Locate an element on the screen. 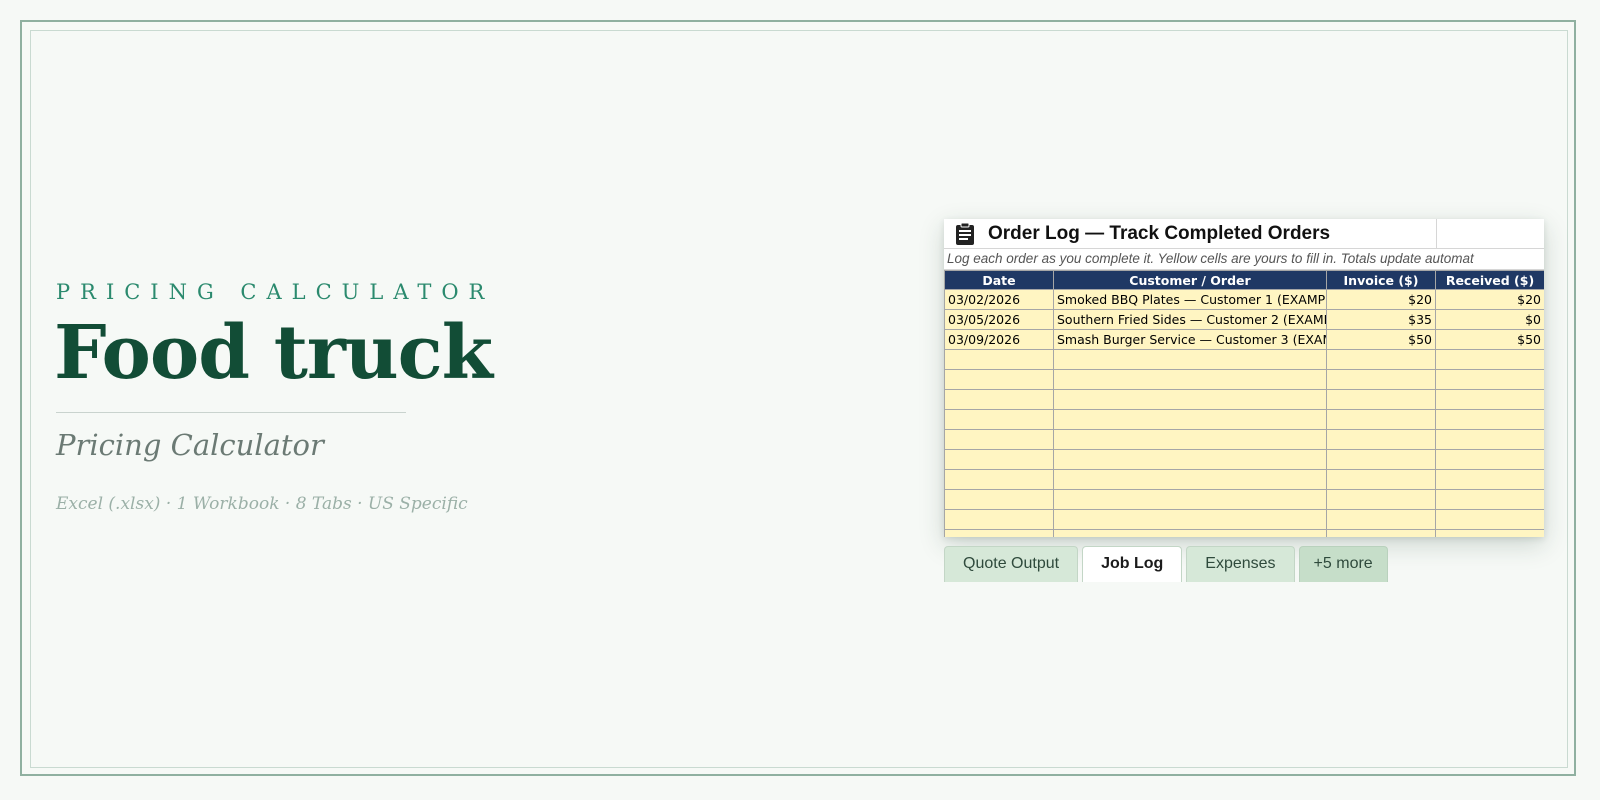 This screenshot has width=1600, height=800. sheet-title-row: Order Log — Track Completed Orders is located at coordinates (1244, 234).